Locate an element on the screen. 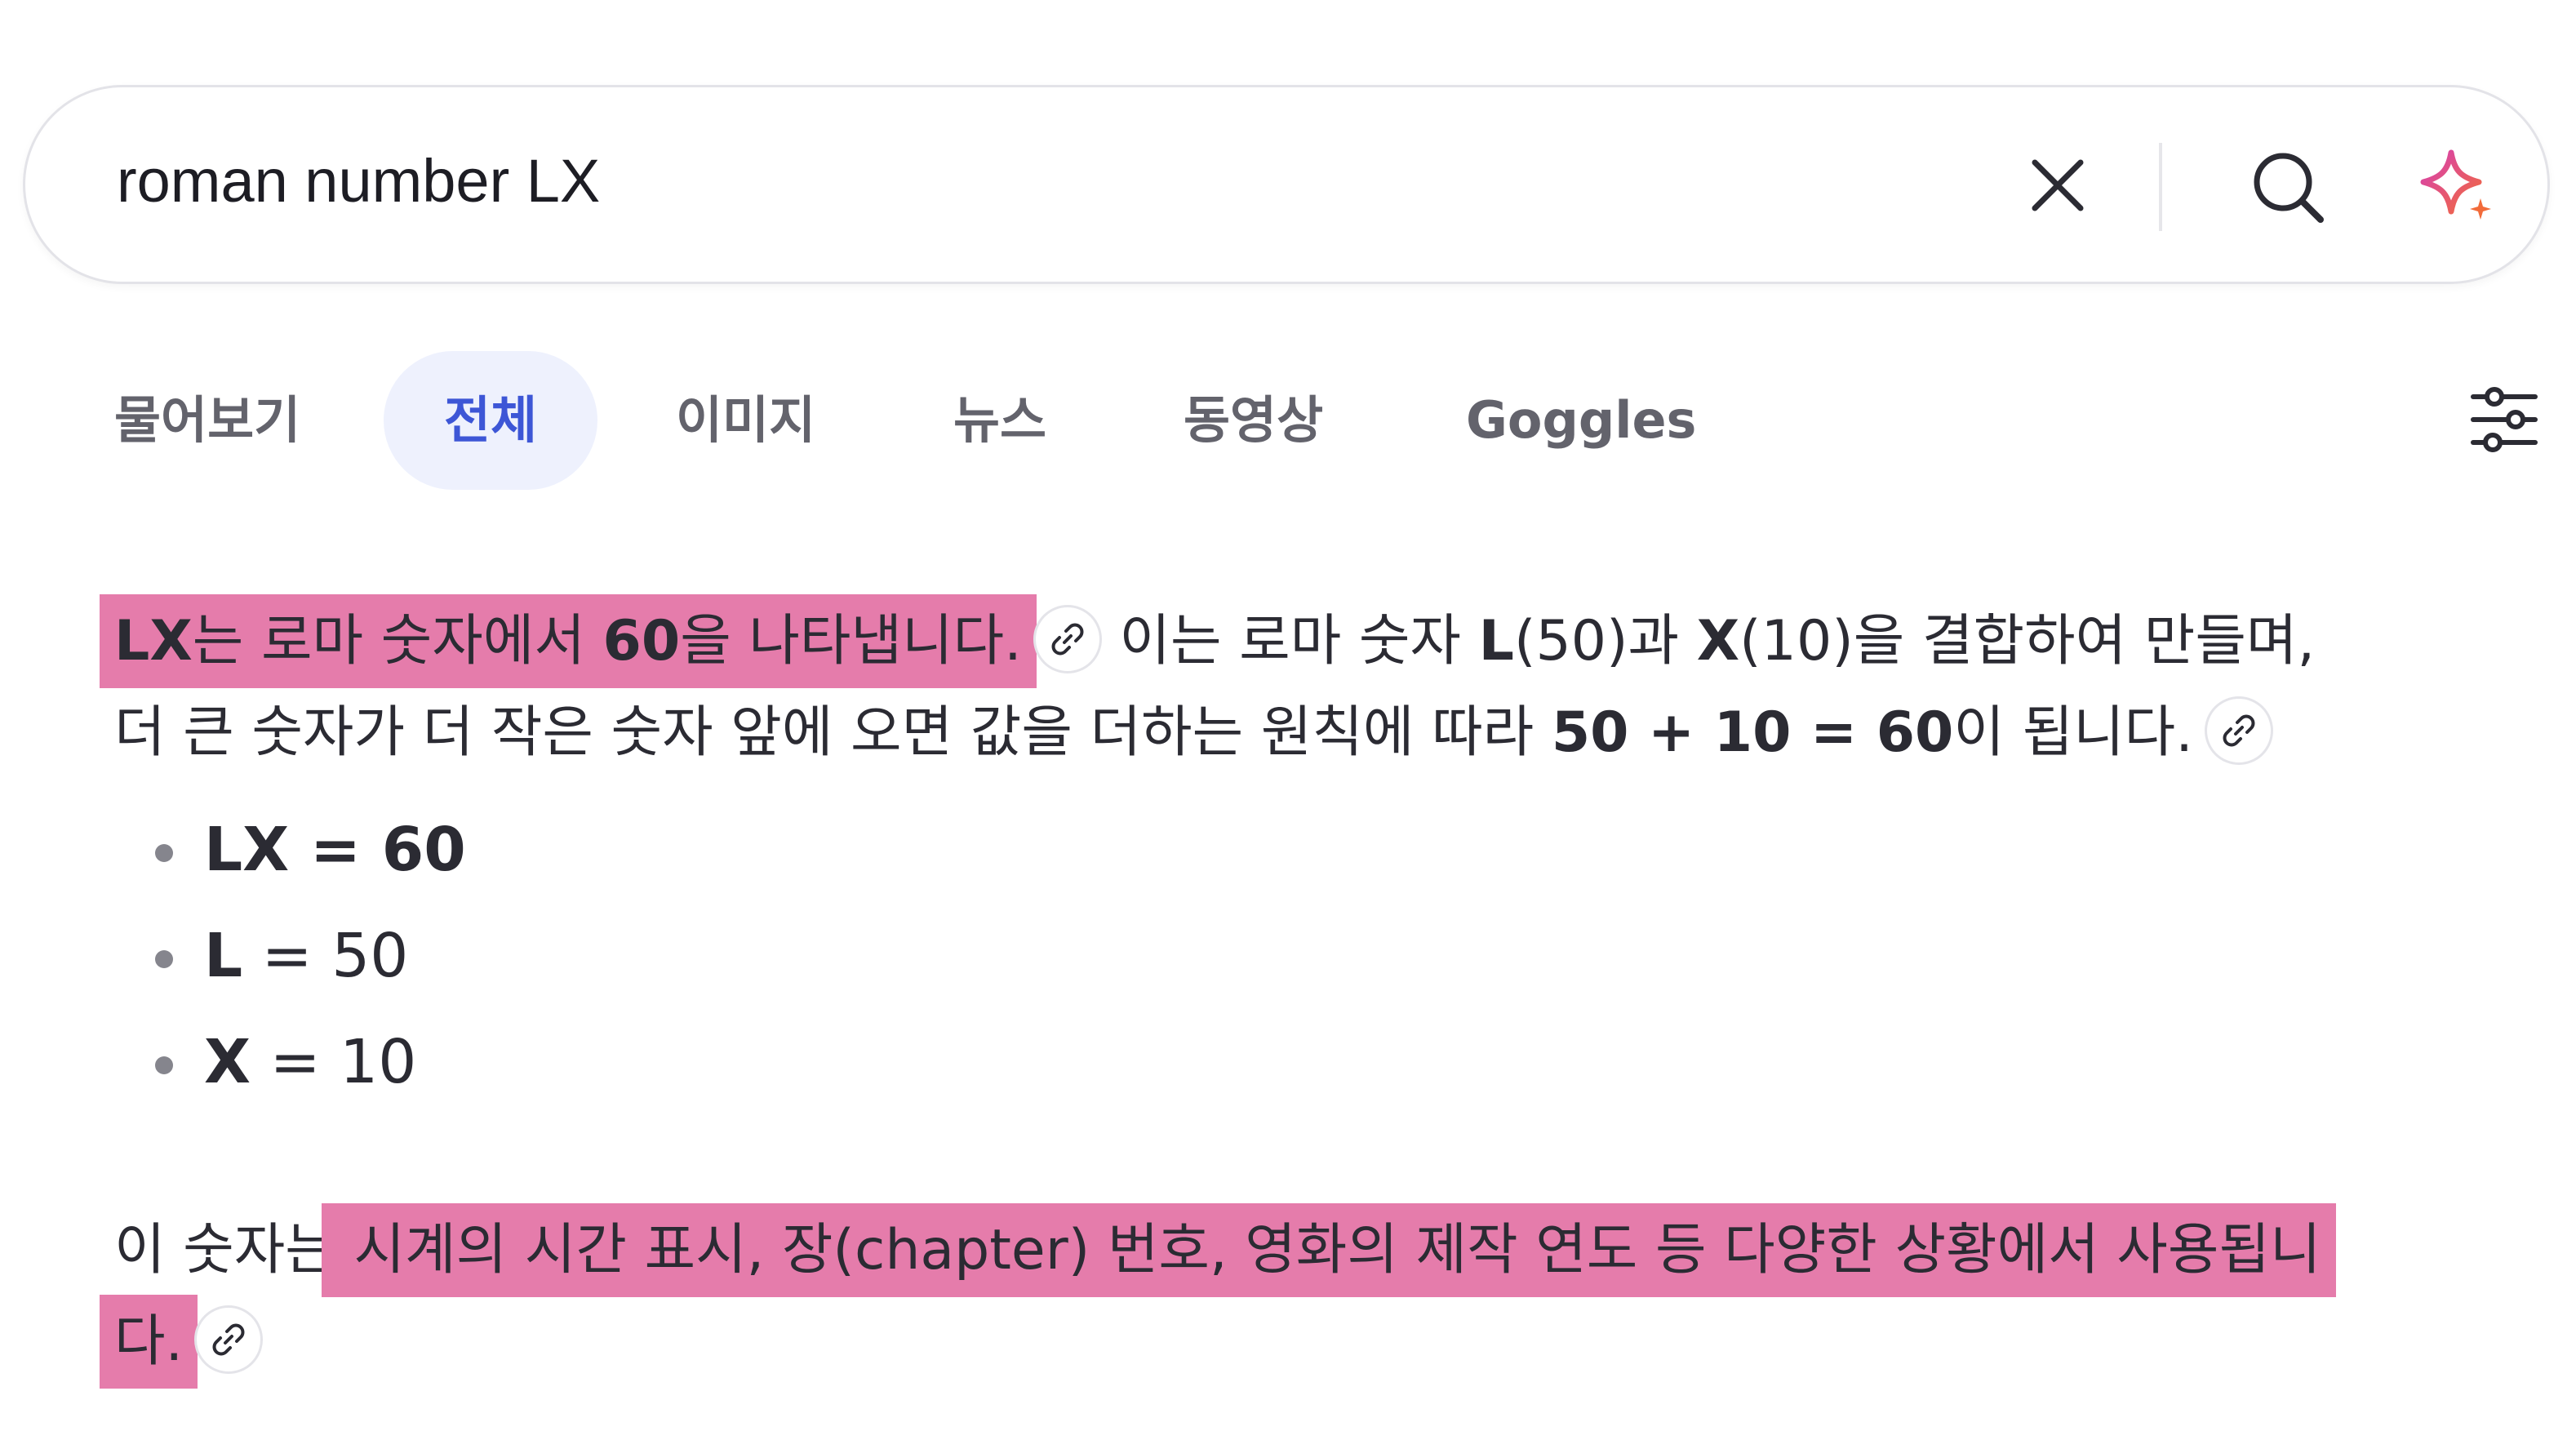 The image size is (2576, 1449). tab-all: 전체 is located at coordinates (490, 420).